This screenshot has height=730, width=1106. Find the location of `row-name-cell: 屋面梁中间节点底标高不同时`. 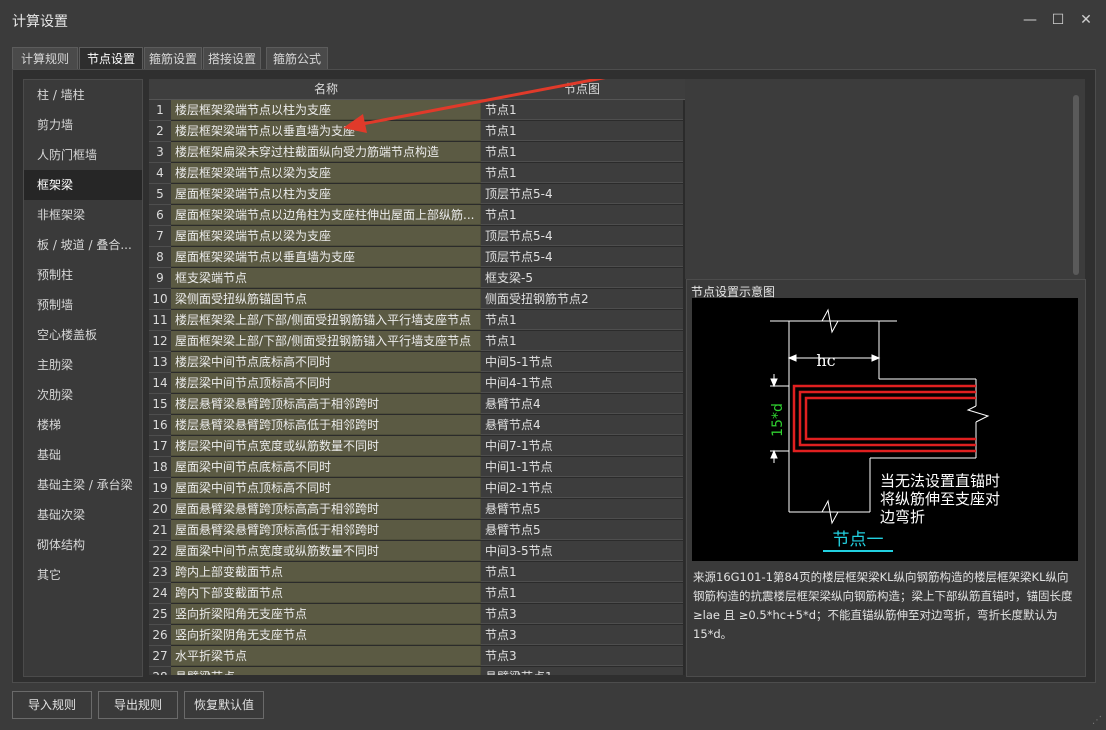

row-name-cell: 屋面梁中间节点底标高不同时 is located at coordinates (326, 467).